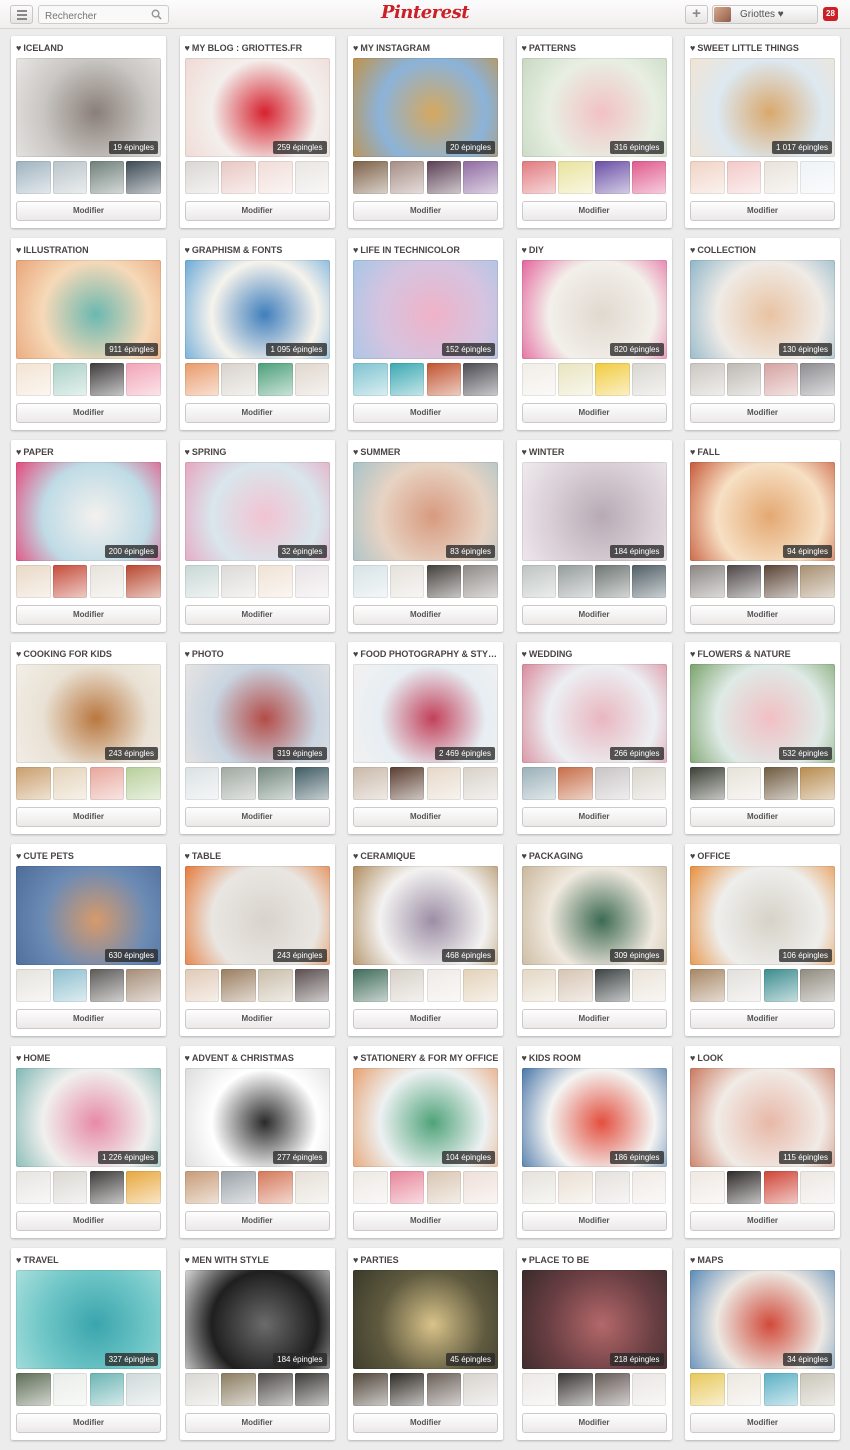  Describe the element at coordinates (425, 1344) in the screenshot. I see `board-card: ♥ PARTIES 45 épingles Modifier` at that location.